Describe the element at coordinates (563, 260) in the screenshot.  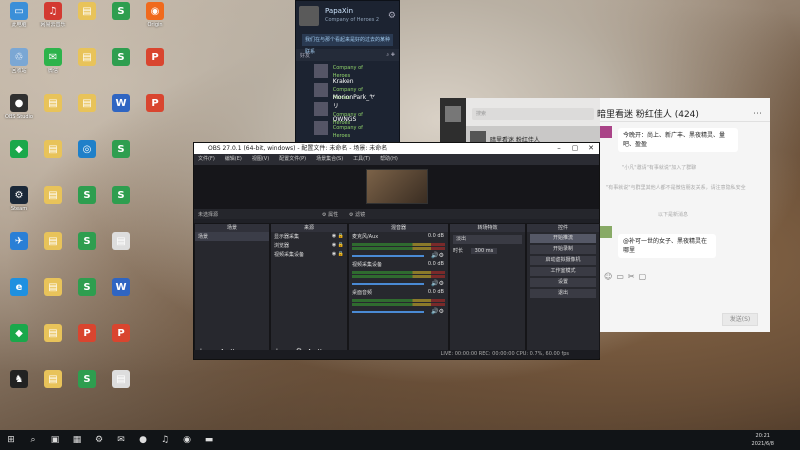
I see `control-button: 启动虚拟摄像机` at that location.